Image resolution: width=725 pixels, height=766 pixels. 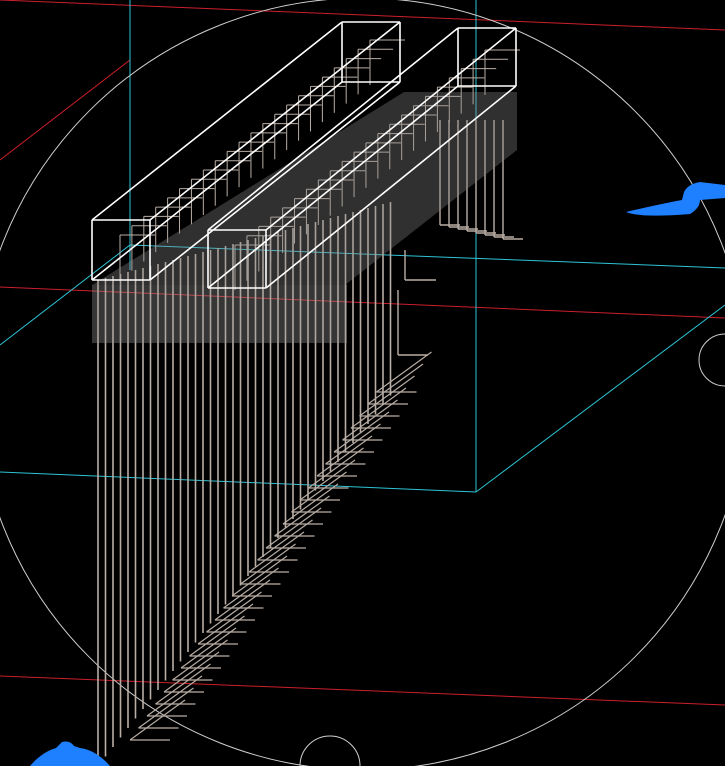 I want to click on orbit-handle-bottom-icon, so click(x=330, y=750).